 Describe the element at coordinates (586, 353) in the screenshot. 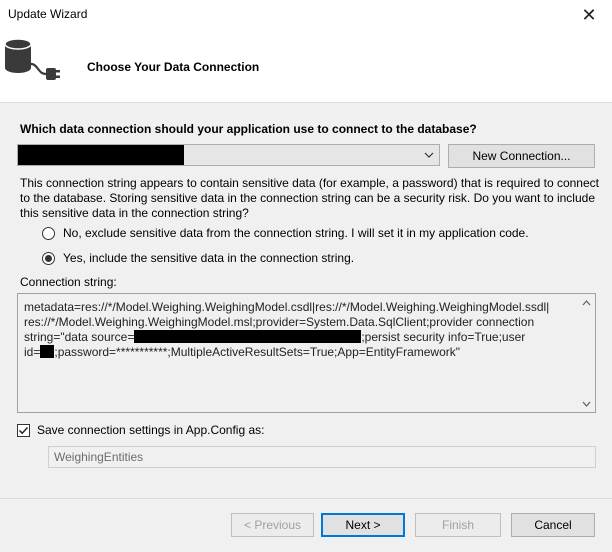

I see `vertical-scrollbar` at that location.